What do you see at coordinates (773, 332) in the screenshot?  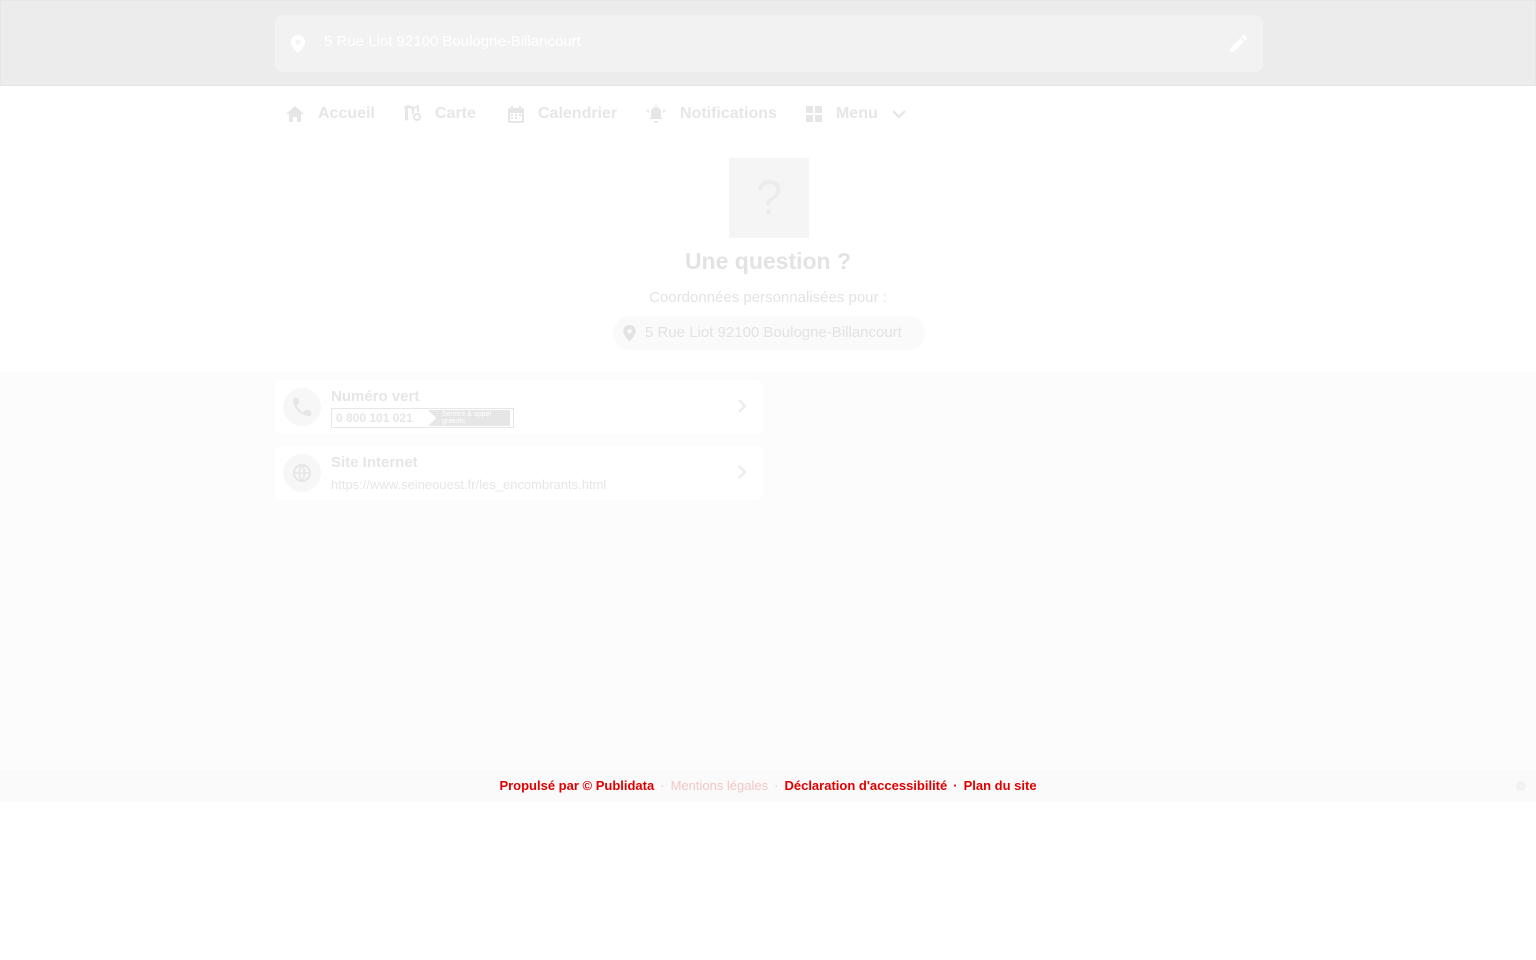 I see `address-chip-text: 5 Rue Liot 92100 Boulogne-Billancourt` at bounding box center [773, 332].